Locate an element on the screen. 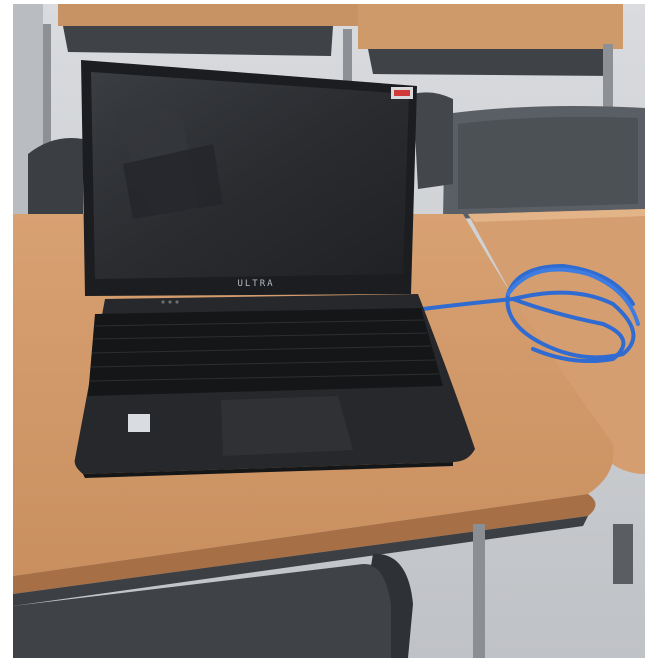  processor-sticker is located at coordinates (139, 423).